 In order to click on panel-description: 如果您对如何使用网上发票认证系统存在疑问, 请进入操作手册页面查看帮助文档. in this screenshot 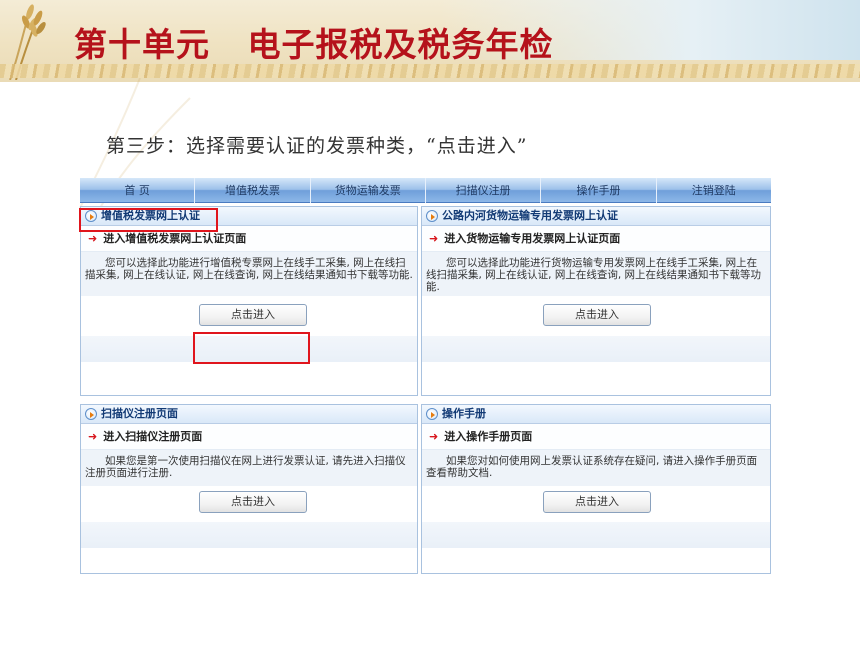, I will do `click(596, 468)`.